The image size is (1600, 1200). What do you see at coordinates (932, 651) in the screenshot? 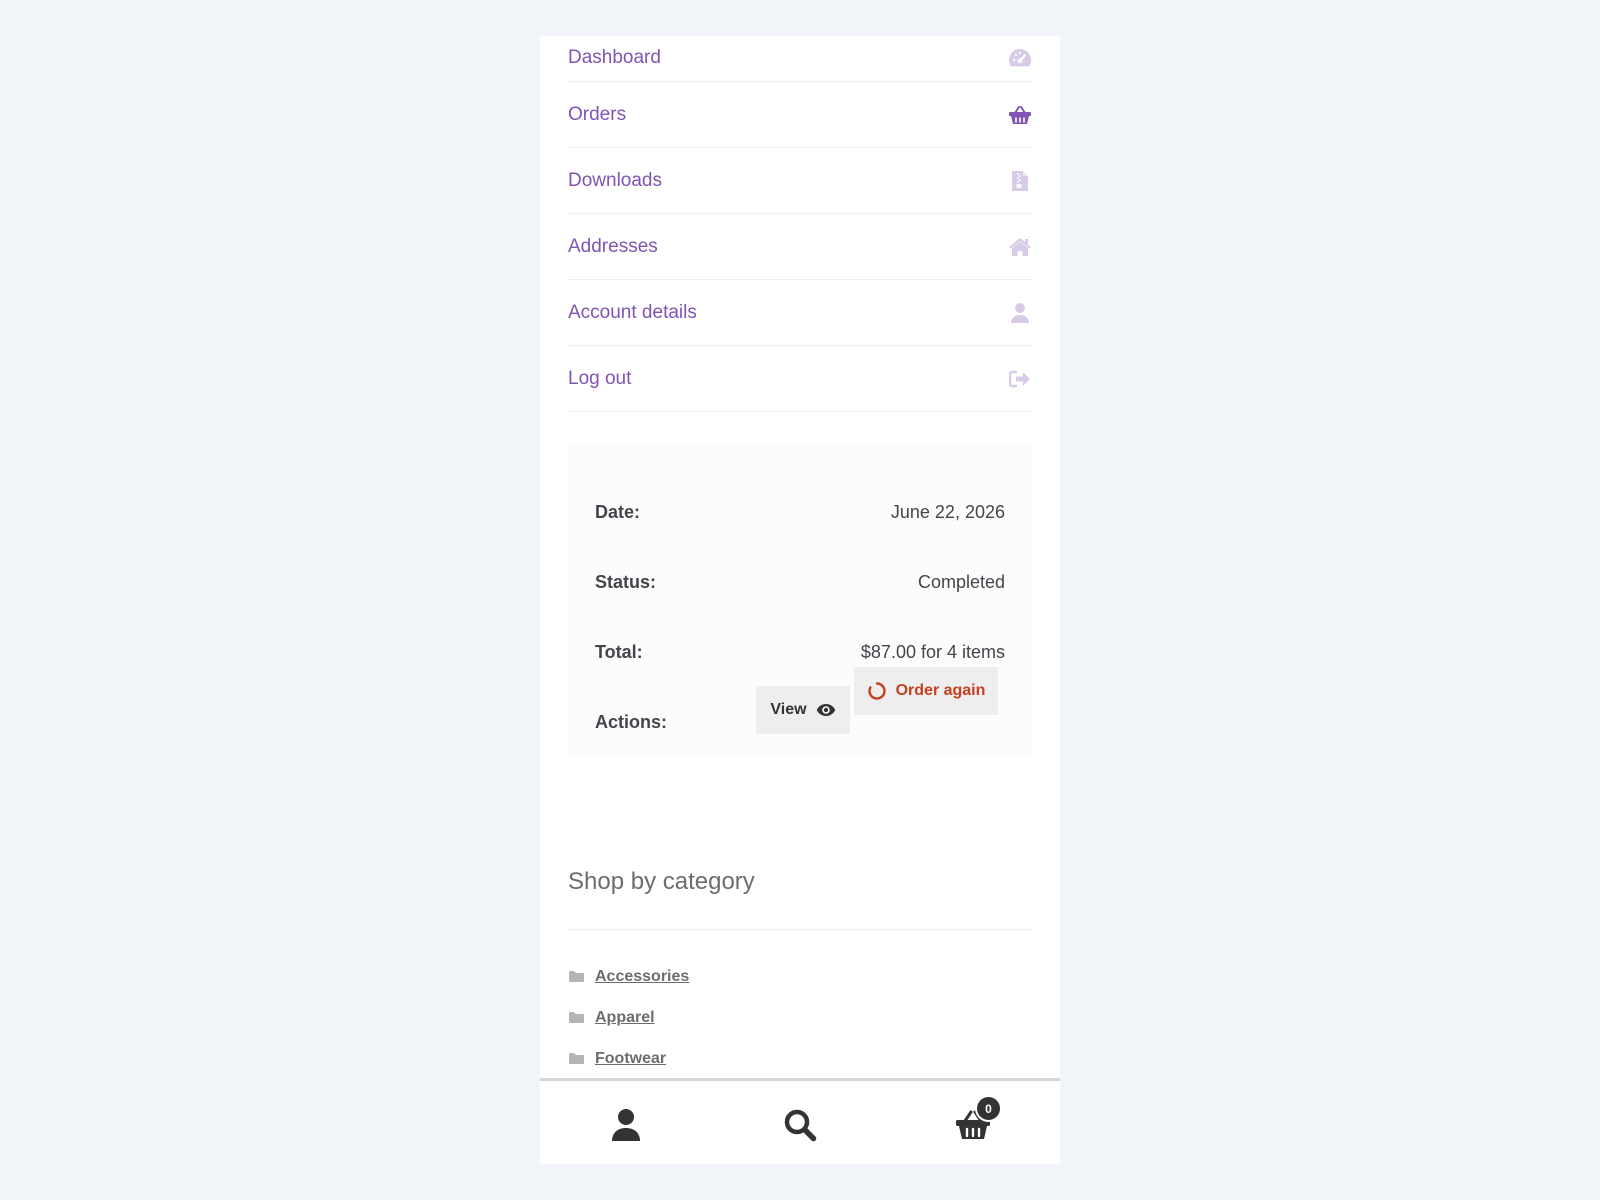
I see `total-value: $87.00 for 4 items` at bounding box center [932, 651].